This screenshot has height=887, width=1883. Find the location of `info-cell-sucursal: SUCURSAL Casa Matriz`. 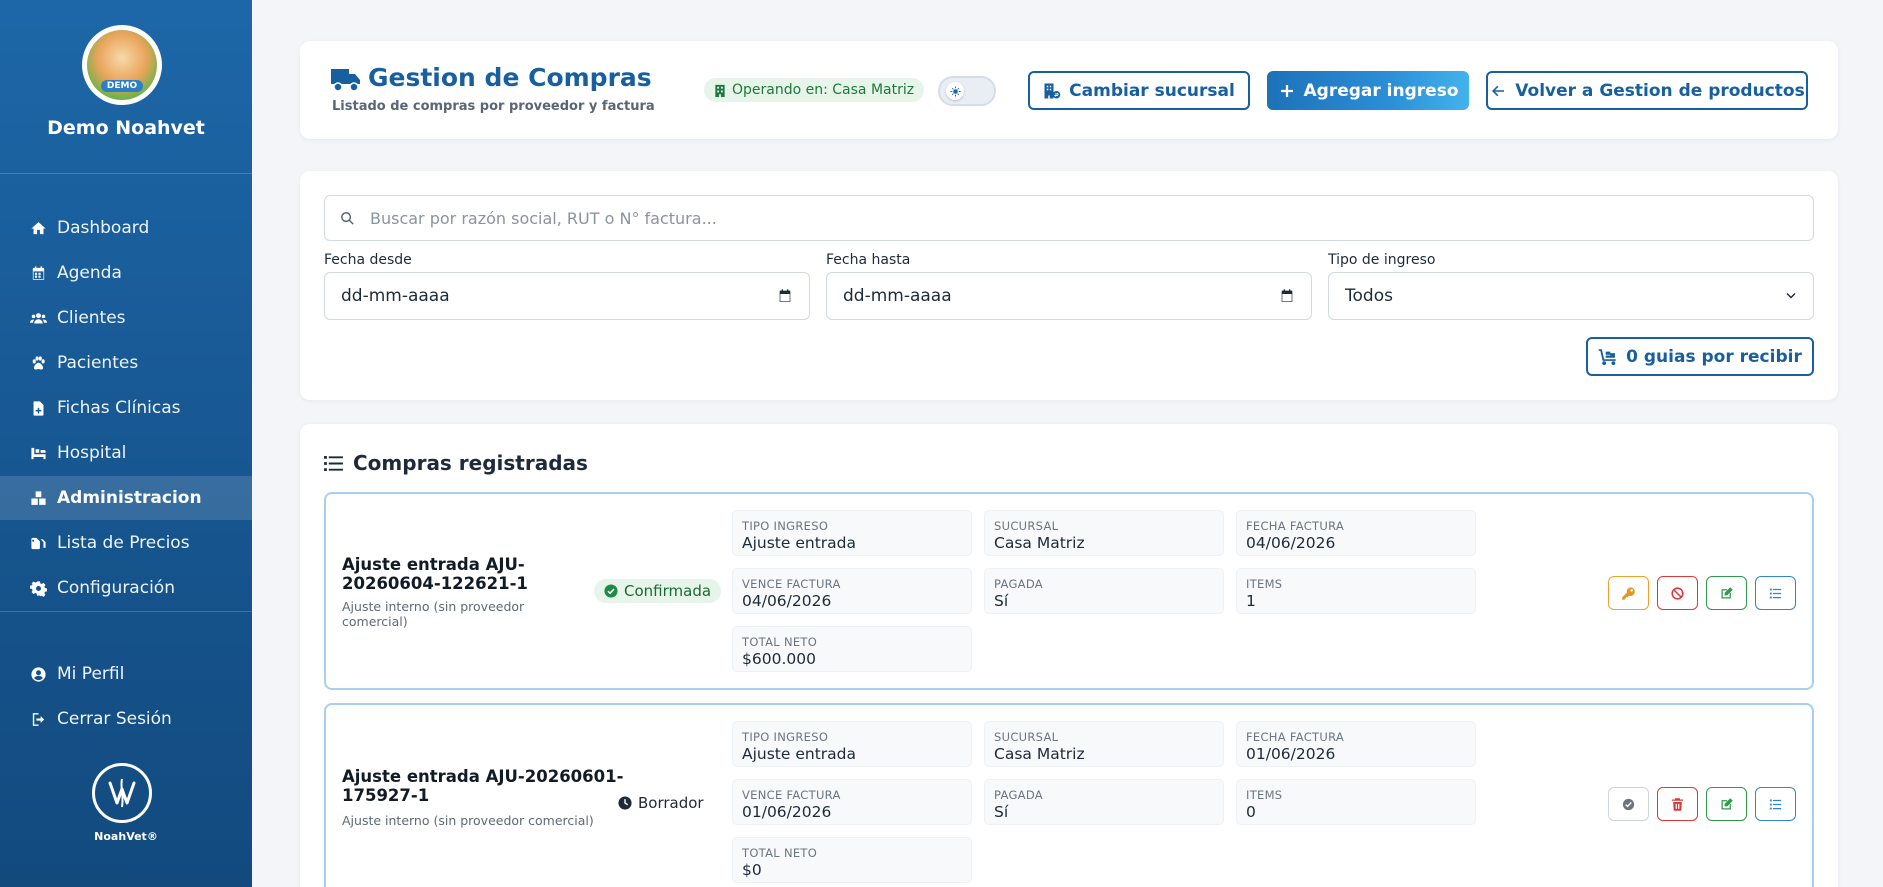

info-cell-sucursal: SUCURSAL Casa Matriz is located at coordinates (1104, 744).